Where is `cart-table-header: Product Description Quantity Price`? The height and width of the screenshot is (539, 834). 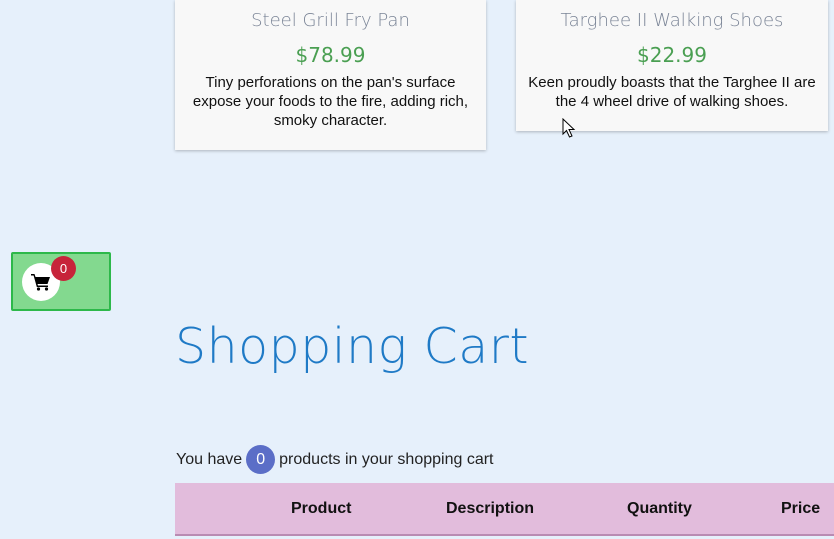 cart-table-header: Product Description Quantity Price is located at coordinates (504, 509).